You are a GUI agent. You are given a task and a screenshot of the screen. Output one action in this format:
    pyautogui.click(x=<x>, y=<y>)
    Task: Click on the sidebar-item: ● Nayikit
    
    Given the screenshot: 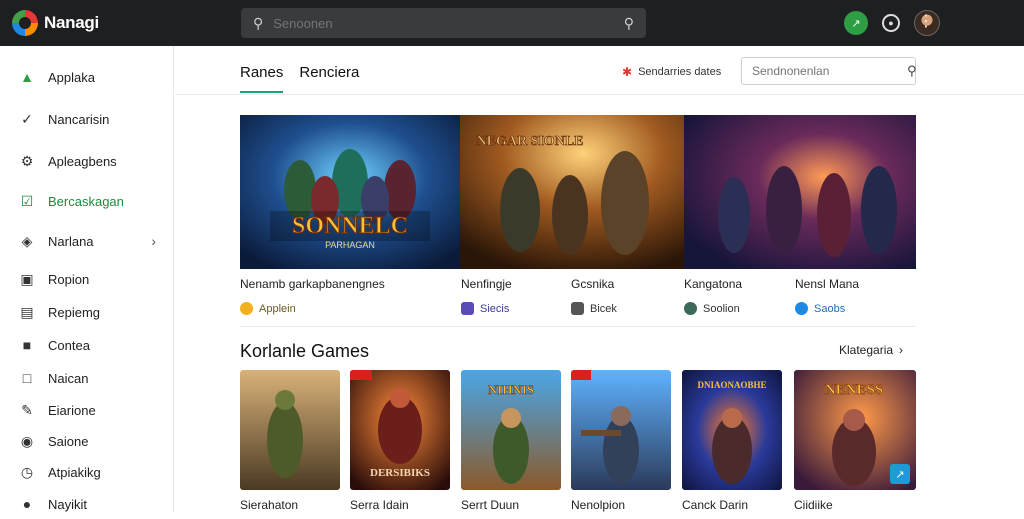 What is the action you would take?
    pyautogui.click(x=87, y=504)
    